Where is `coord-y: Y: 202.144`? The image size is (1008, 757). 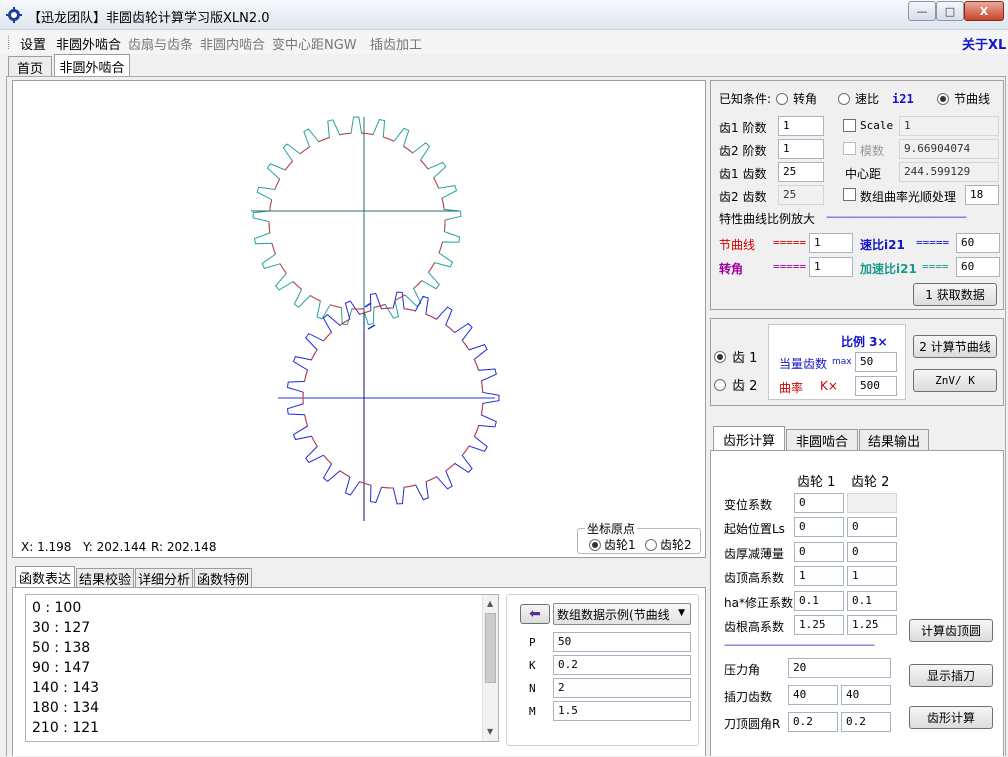
coord-y: Y: 202.144 is located at coordinates (115, 547).